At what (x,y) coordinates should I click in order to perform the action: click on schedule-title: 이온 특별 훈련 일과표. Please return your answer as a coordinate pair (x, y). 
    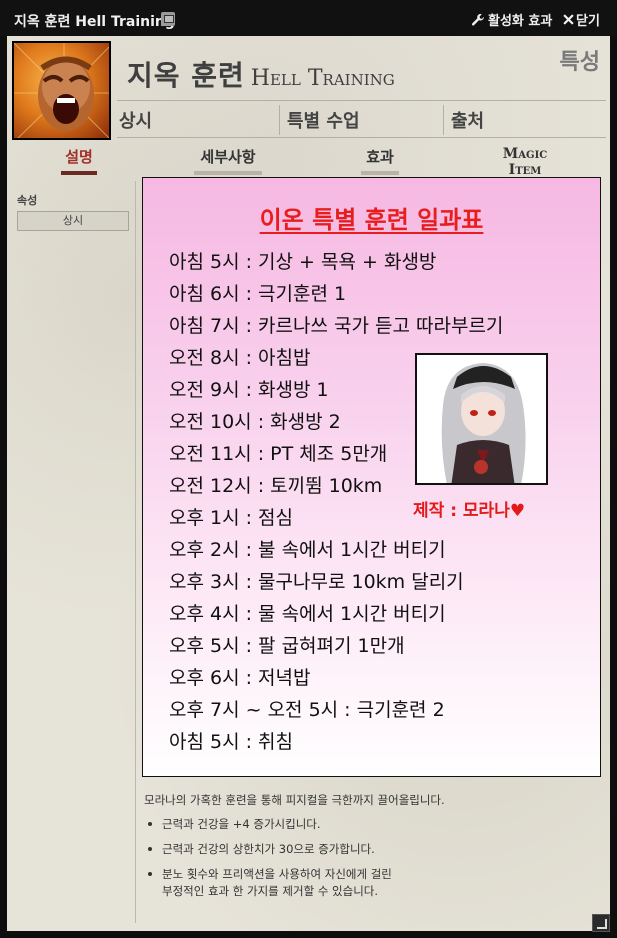
    Looking at the image, I should click on (371, 220).